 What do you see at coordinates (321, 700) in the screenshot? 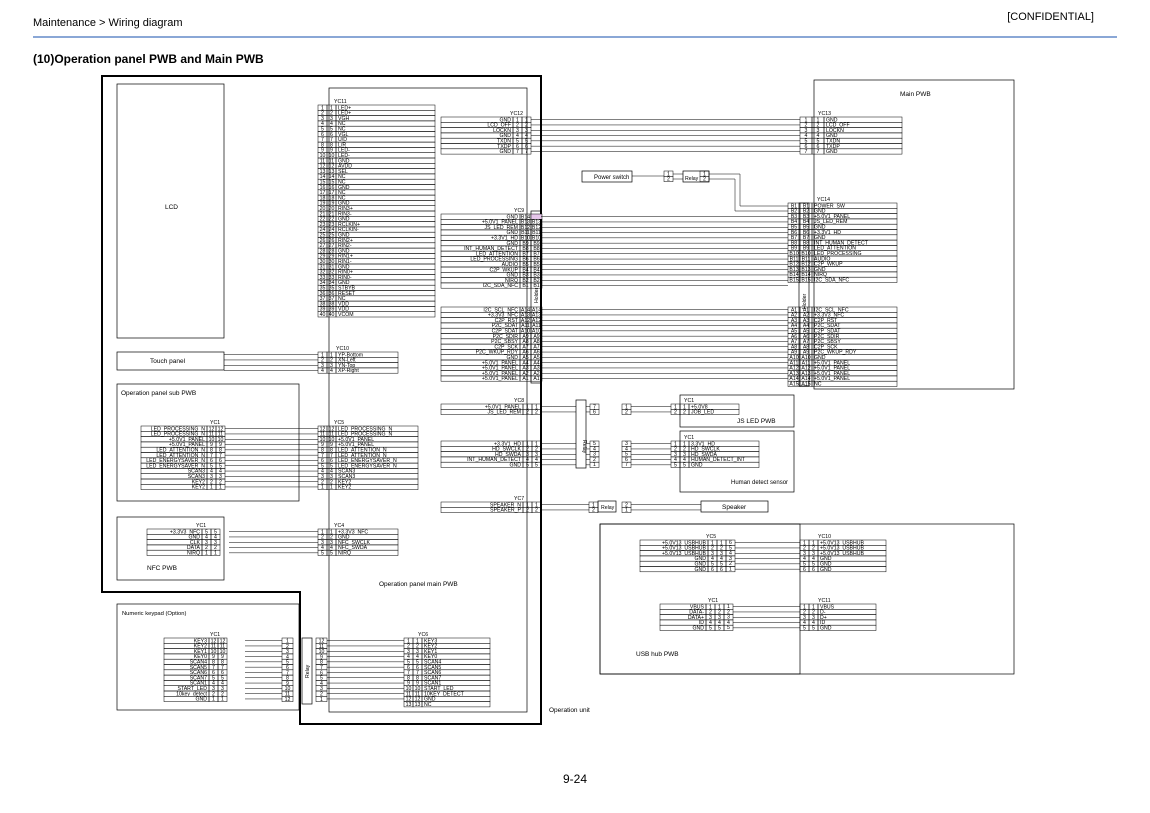
I see `pin-label: 1` at bounding box center [321, 700].